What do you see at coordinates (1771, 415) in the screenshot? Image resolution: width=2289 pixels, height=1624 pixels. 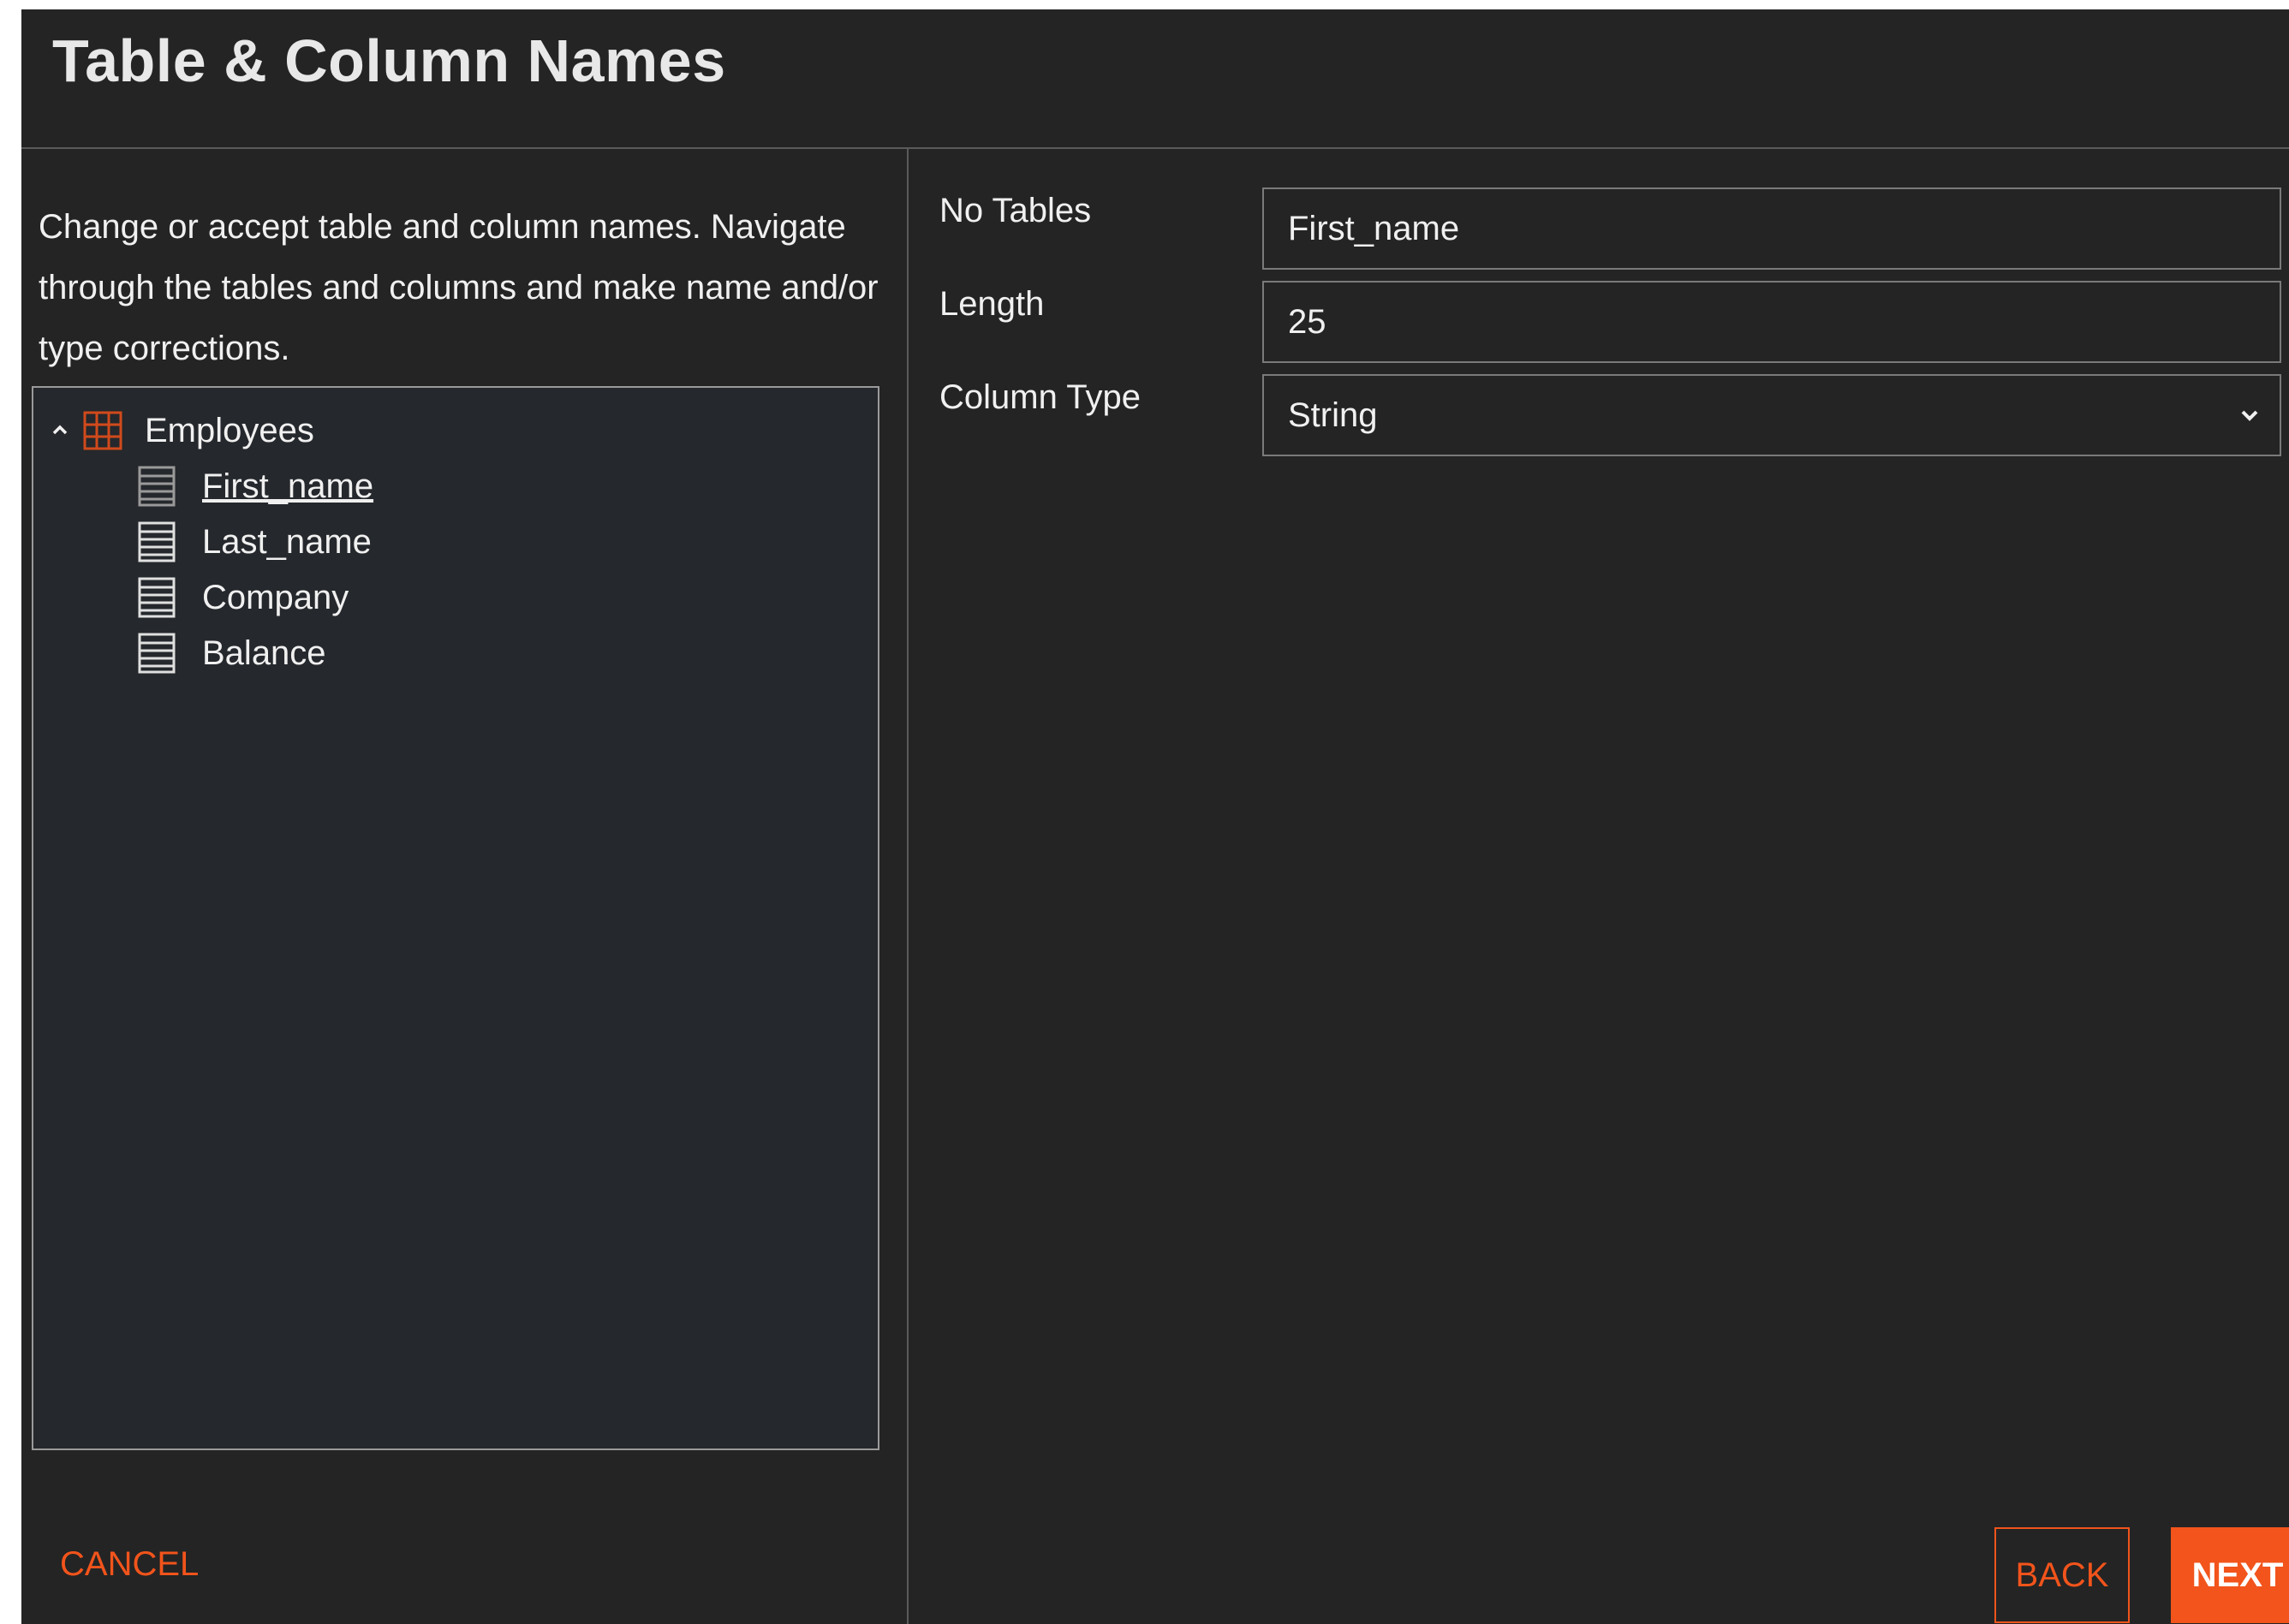 I see `column-type-select: String` at bounding box center [1771, 415].